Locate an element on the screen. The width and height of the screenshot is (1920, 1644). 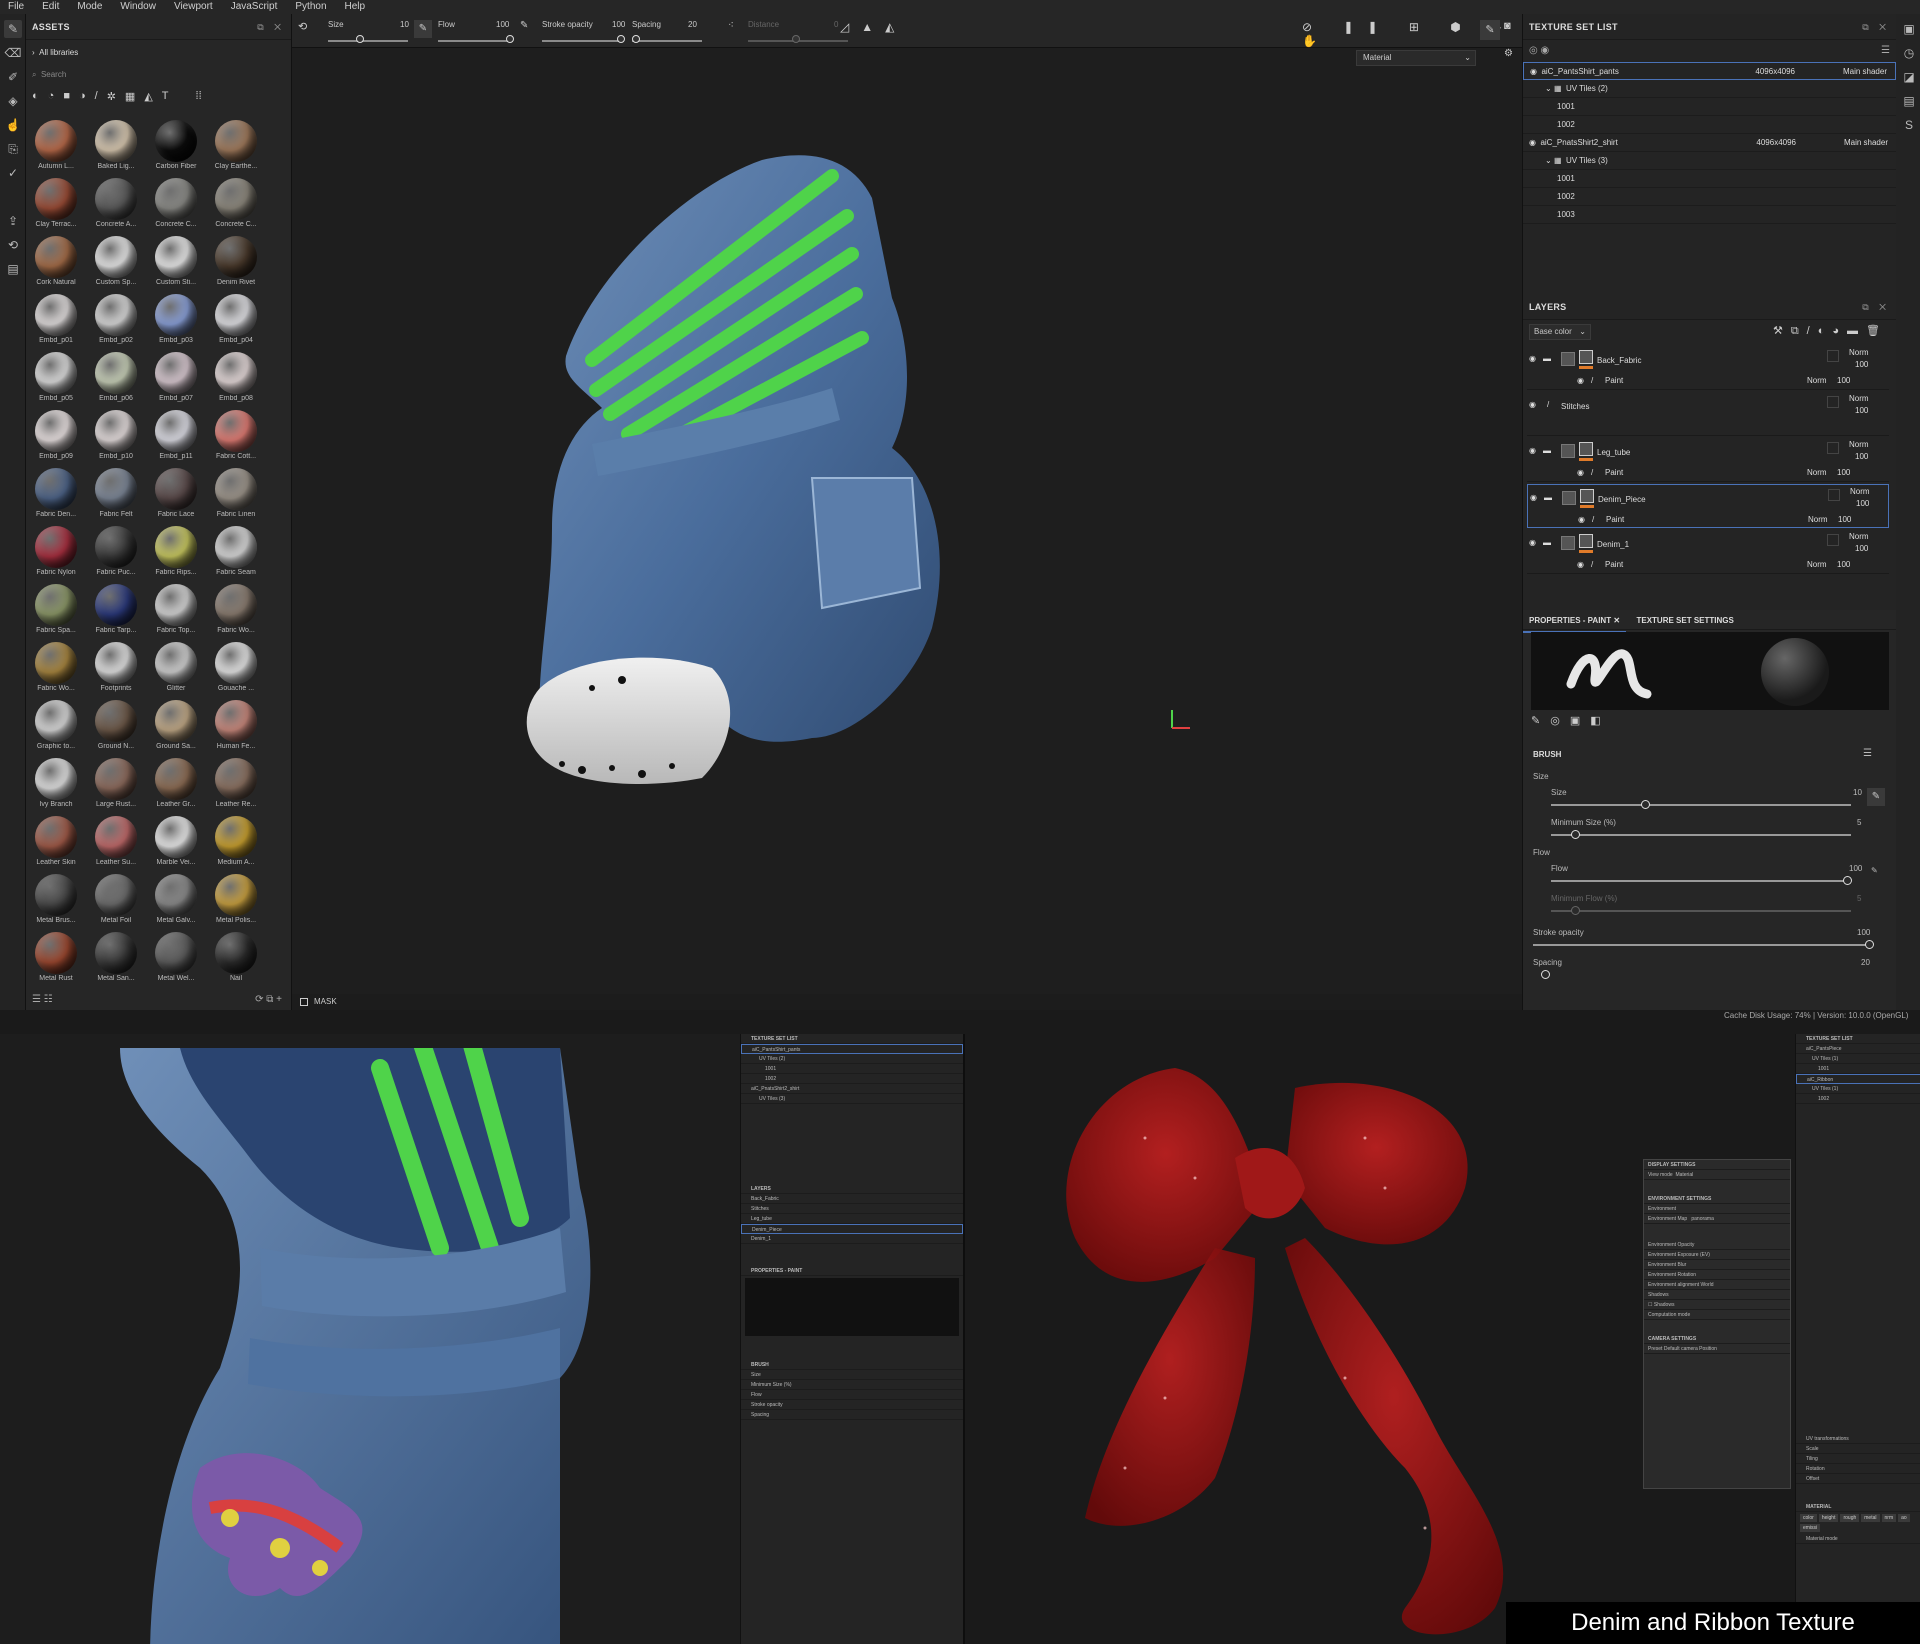
material-thumbnail: Footprints is located at coordinates (116, 668).